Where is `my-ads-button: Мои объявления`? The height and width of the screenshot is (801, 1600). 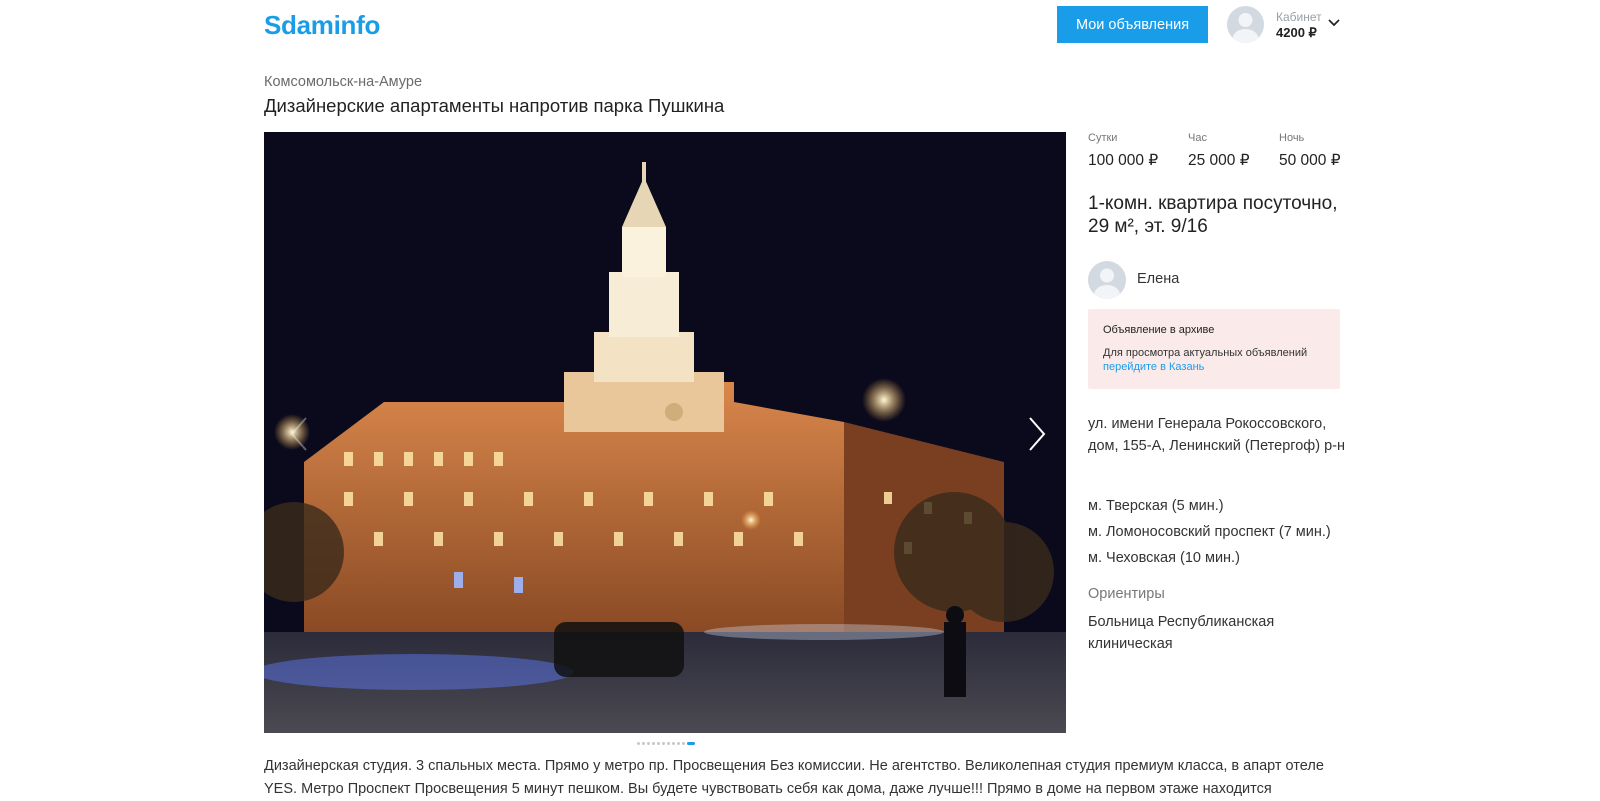
my-ads-button: Мои объявления is located at coordinates (1132, 24).